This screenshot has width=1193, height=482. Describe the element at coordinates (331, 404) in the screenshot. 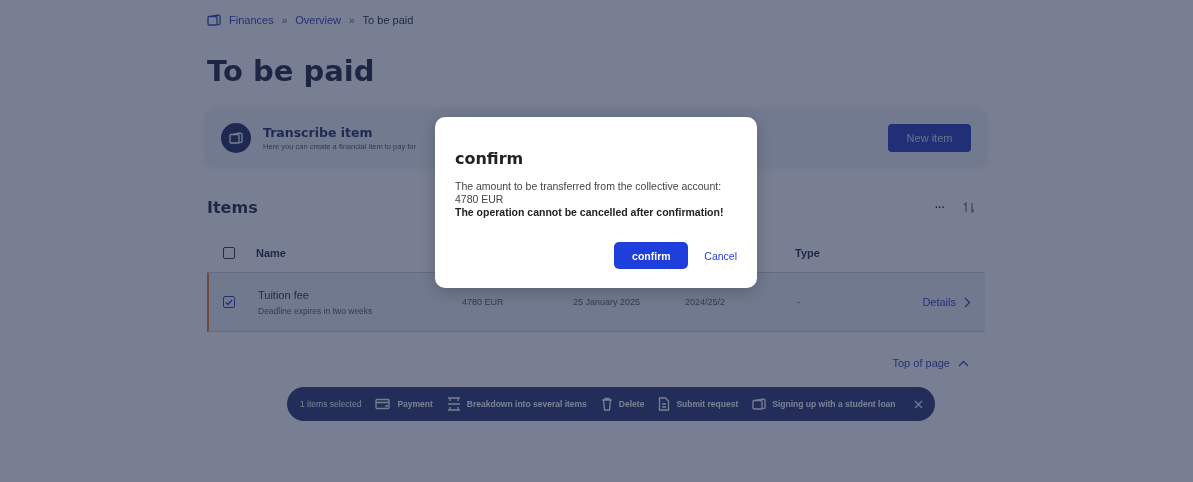

I see `selection-count: 1 items selected` at that location.